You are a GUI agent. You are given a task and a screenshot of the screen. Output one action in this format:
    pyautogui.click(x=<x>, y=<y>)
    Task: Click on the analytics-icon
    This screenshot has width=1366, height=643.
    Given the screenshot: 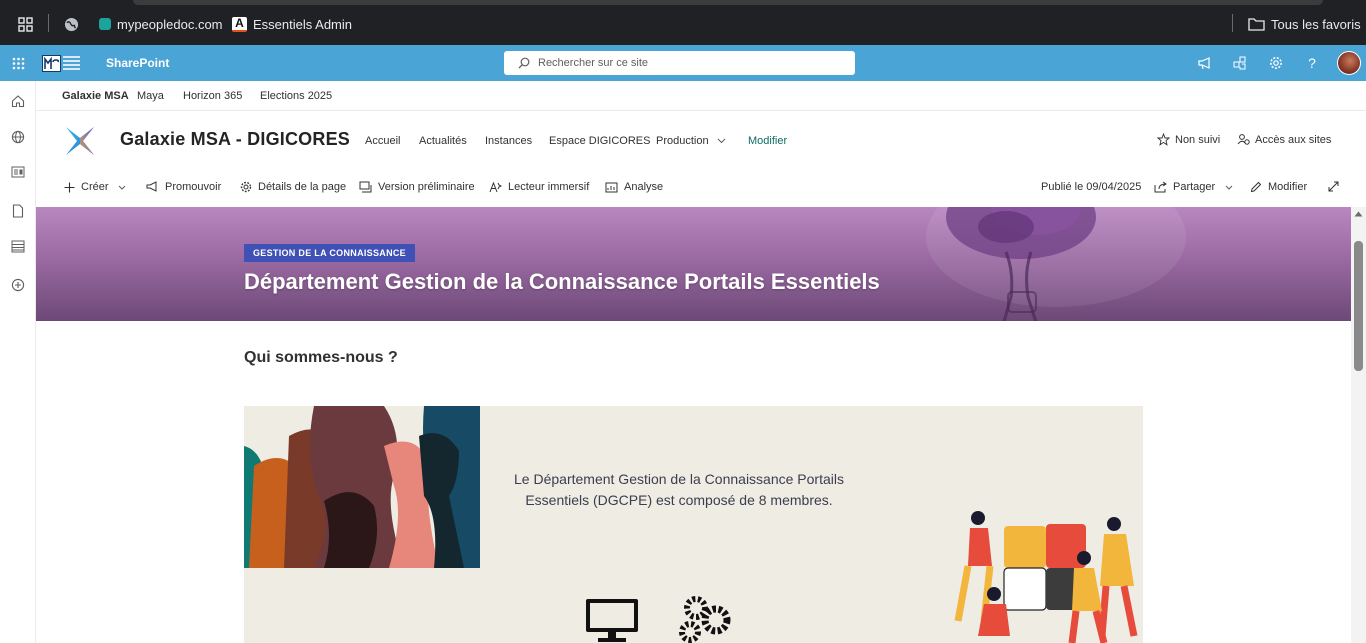 What is the action you would take?
    pyautogui.click(x=611, y=187)
    